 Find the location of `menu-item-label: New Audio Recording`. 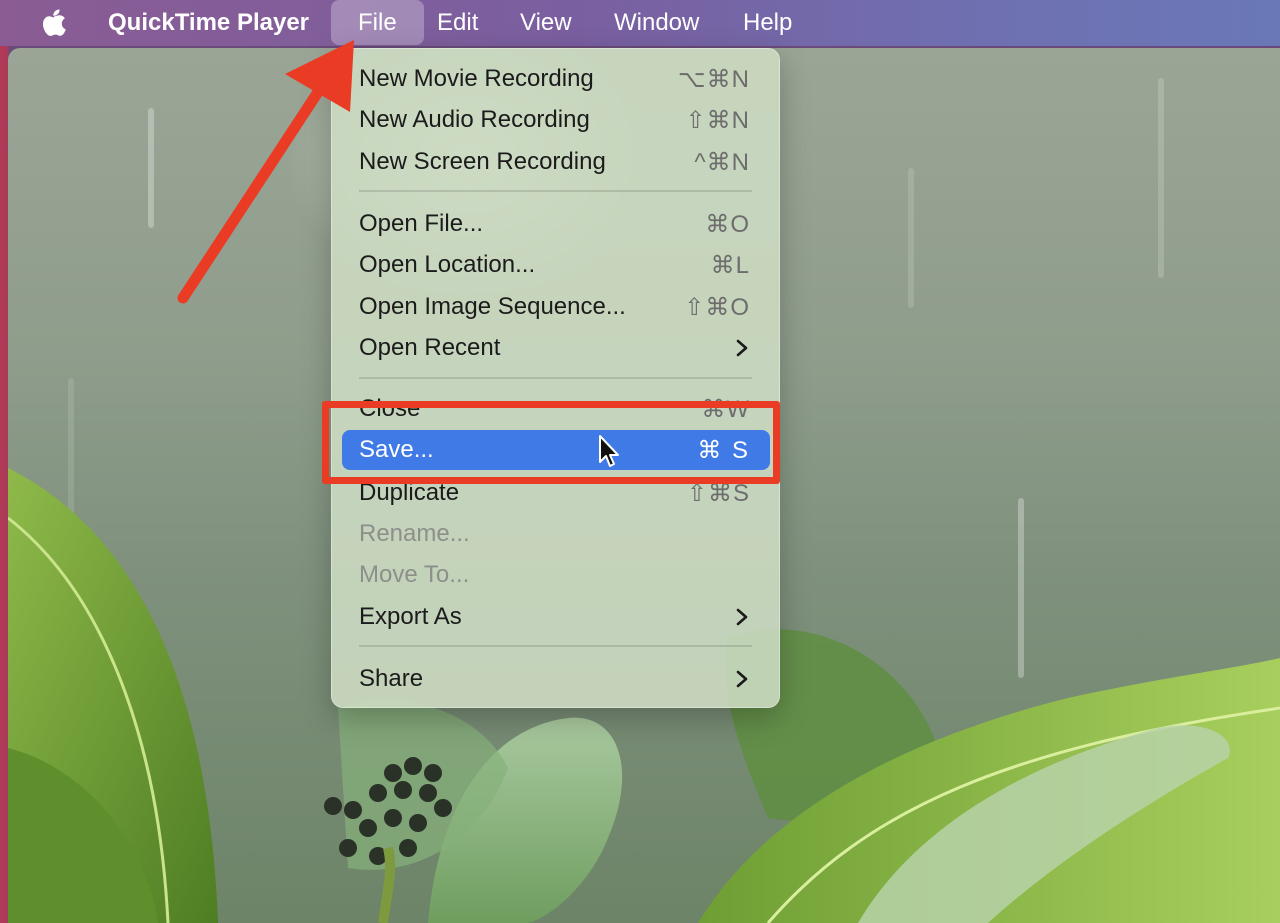

menu-item-label: New Audio Recording is located at coordinates (474, 119).